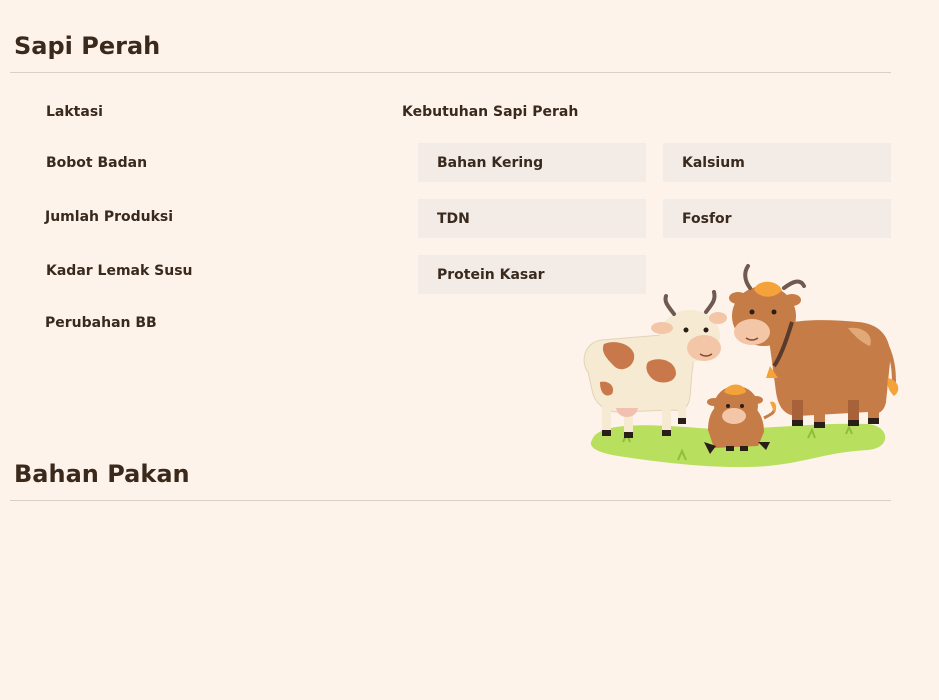  I want to click on kadar-lemak-susu-label: Kadar Lemak Susu, so click(119, 271).